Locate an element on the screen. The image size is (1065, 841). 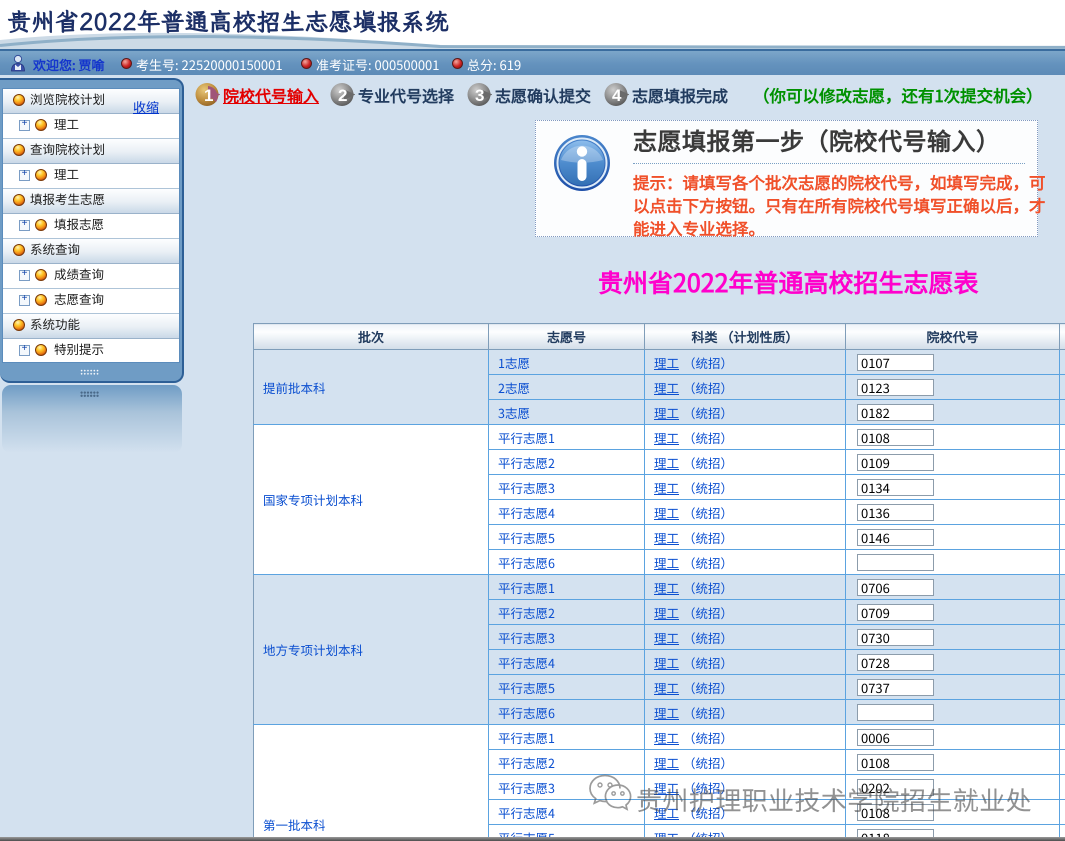
svg-text: 2 is located at coordinates (342, 95).